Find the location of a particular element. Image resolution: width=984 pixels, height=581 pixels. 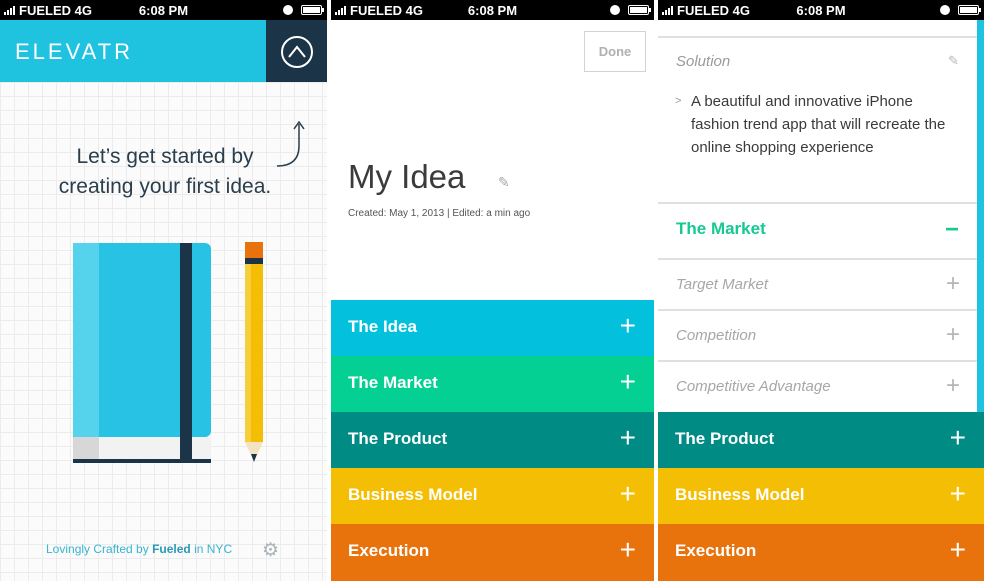

footer-prefix: Lovingly Crafted by is located at coordinates (97, 549).